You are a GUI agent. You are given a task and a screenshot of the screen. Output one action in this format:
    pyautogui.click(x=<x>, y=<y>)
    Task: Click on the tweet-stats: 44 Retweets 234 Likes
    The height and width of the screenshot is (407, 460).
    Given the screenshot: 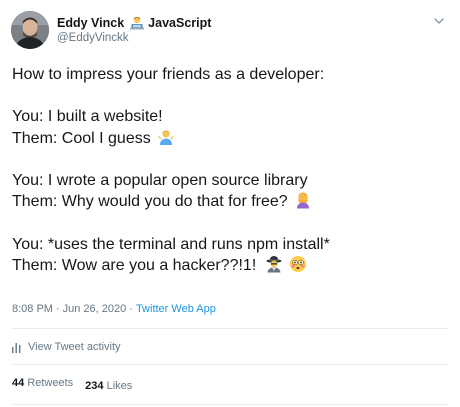 What is the action you would take?
    pyautogui.click(x=72, y=384)
    